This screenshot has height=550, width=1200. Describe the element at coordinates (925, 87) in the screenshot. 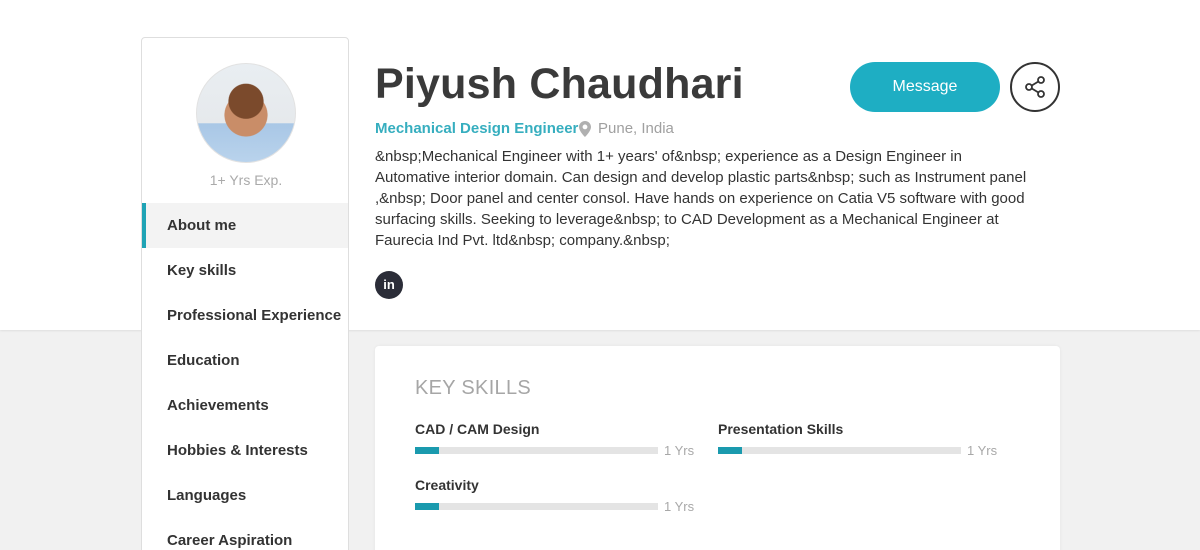

I see `message-button: Message` at that location.